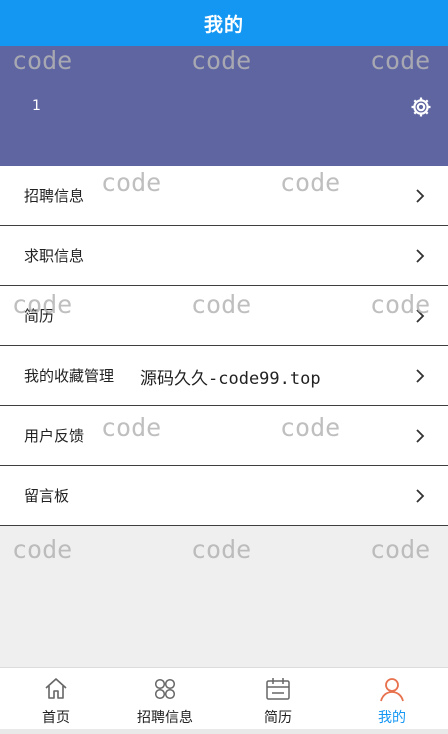 The height and width of the screenshot is (734, 448). I want to click on menu-item-resume: 简历, so click(224, 316).